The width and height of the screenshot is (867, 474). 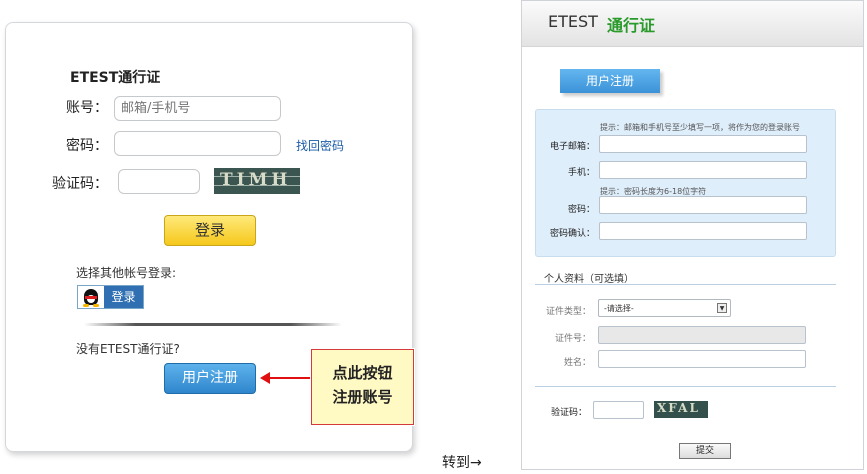 I want to click on captcha-text: TIMH, so click(x=256, y=180).